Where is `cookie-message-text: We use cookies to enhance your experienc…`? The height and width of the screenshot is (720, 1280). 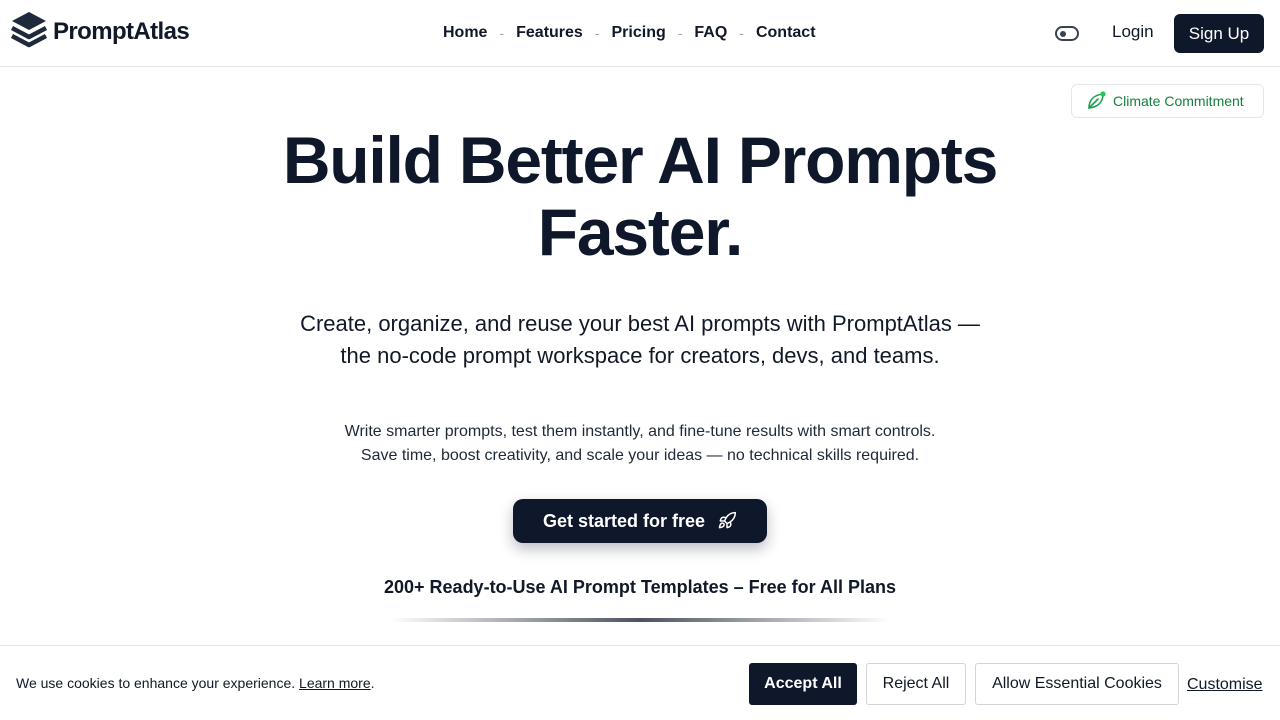 cookie-message-text: We use cookies to enhance your experienc… is located at coordinates (156, 683).